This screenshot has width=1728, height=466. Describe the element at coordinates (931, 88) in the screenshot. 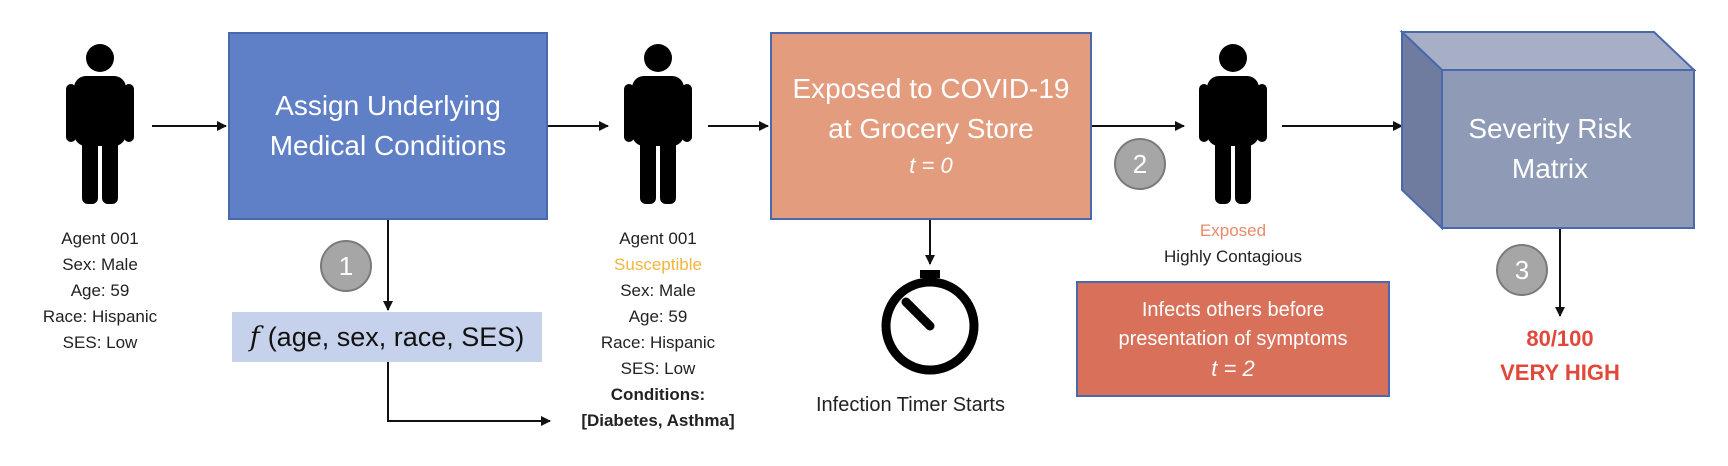

I see `exposure-box-line-1: Exposed to COVID-19` at that location.